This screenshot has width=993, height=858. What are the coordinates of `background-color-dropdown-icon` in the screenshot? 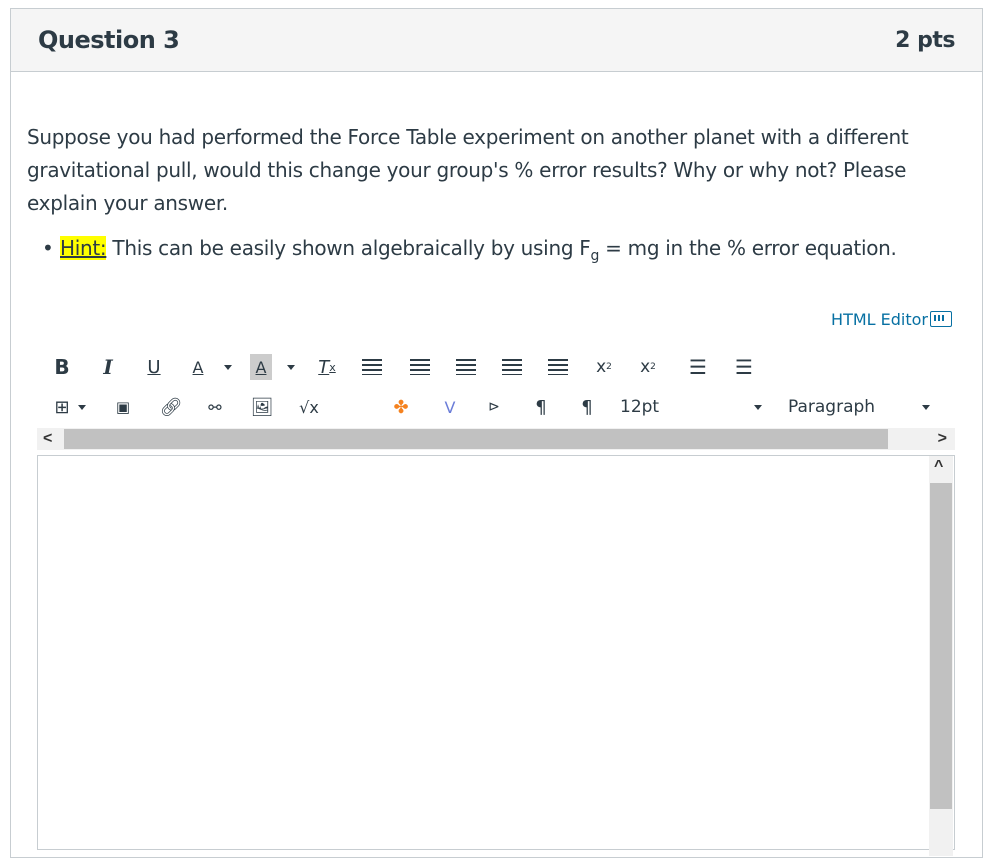 It's located at (291, 367).